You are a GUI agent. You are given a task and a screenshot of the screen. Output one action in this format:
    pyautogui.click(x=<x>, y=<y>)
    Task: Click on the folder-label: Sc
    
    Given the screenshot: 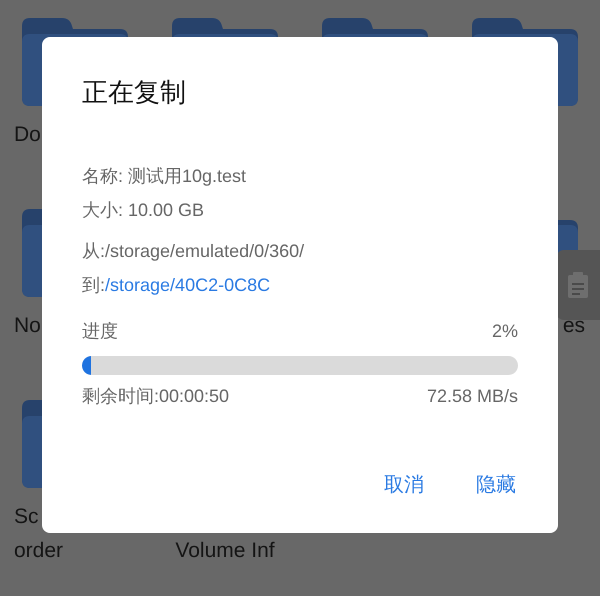 What is the action you would take?
    pyautogui.click(x=26, y=517)
    